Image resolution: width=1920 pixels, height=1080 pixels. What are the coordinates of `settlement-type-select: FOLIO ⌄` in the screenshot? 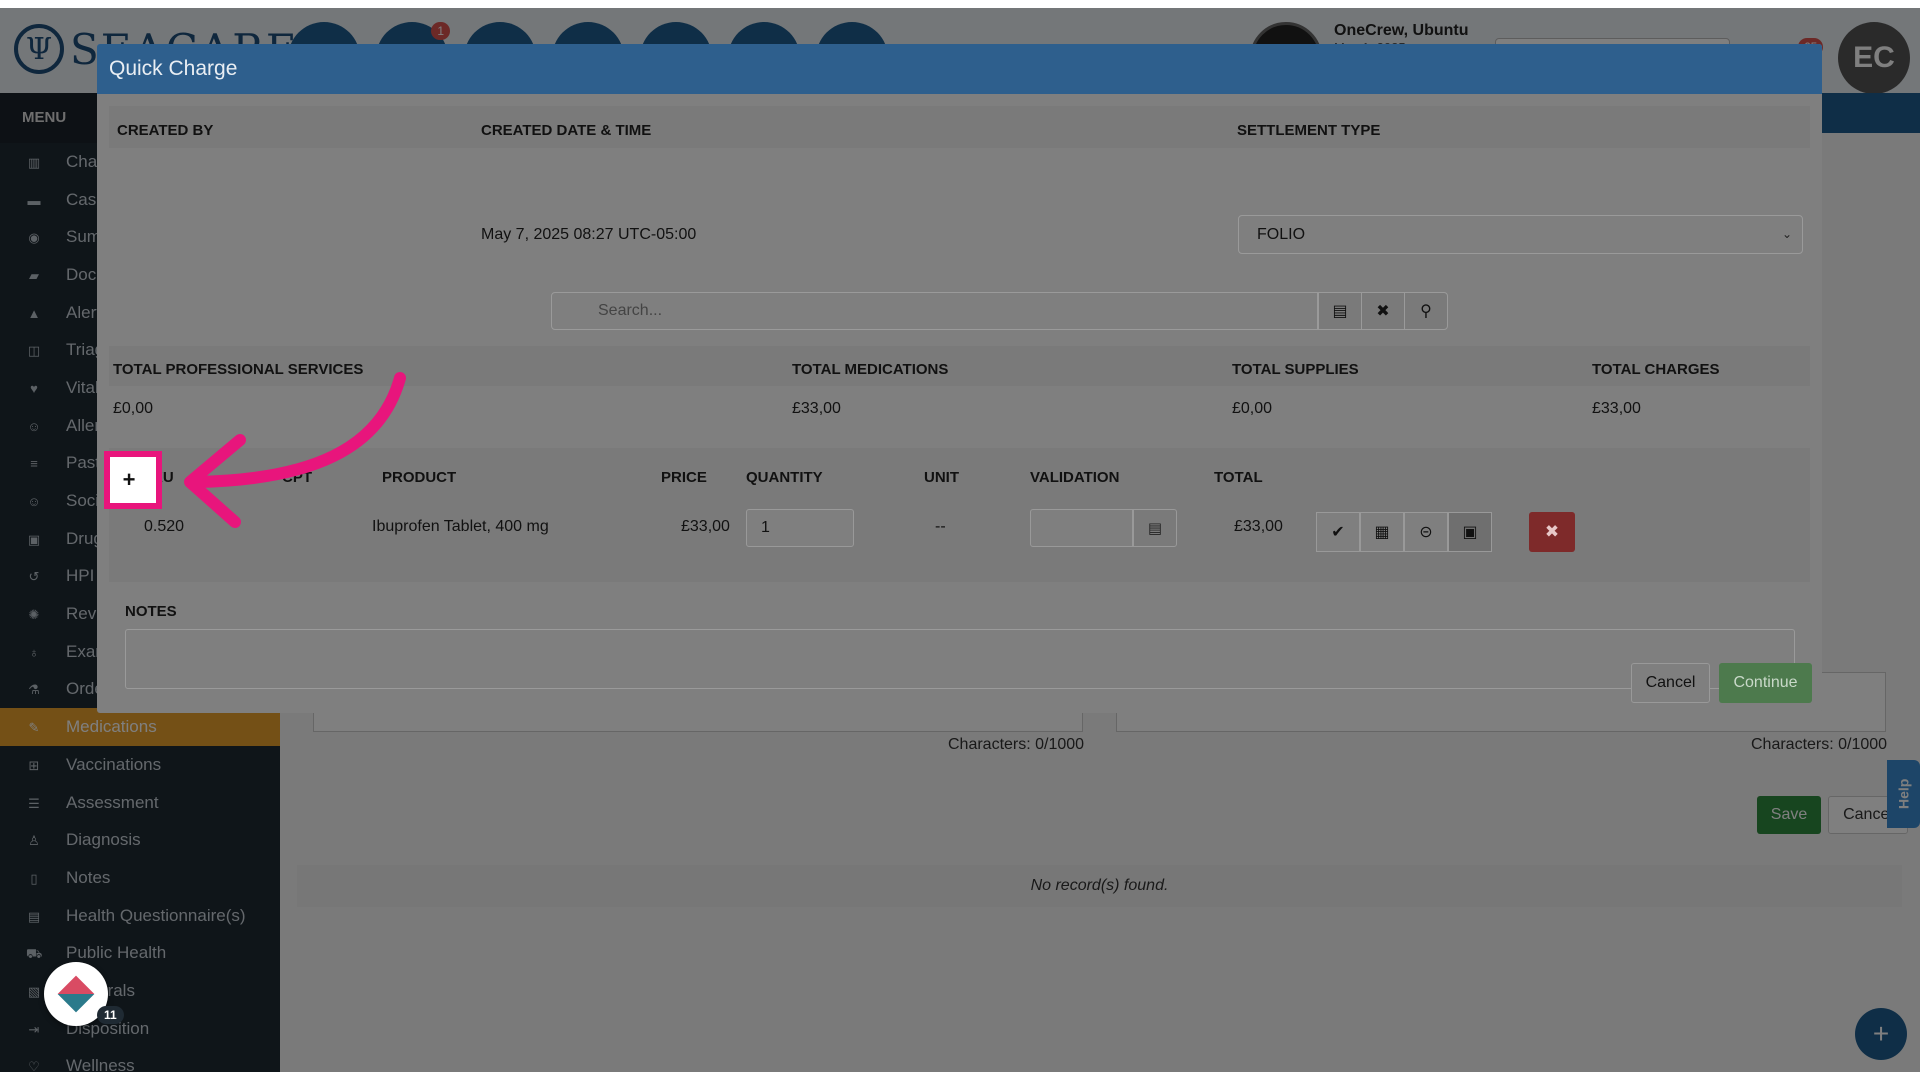 It's located at (1520, 234).